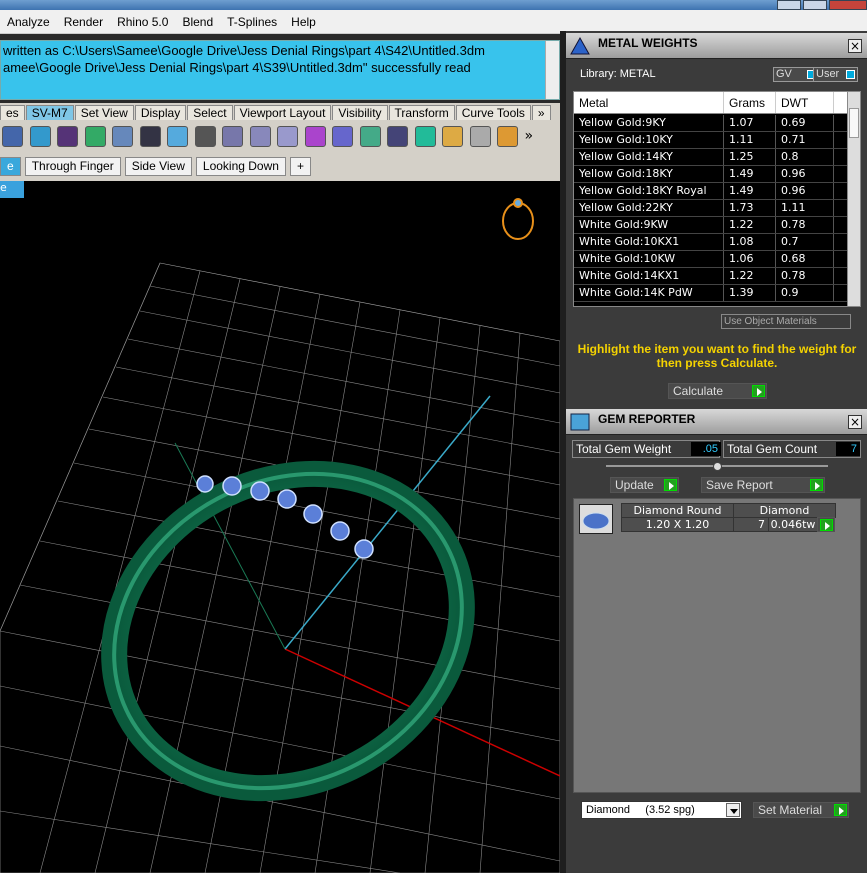  What do you see at coordinates (763, 485) in the screenshot?
I see `save-report-button: Save Report` at bounding box center [763, 485].